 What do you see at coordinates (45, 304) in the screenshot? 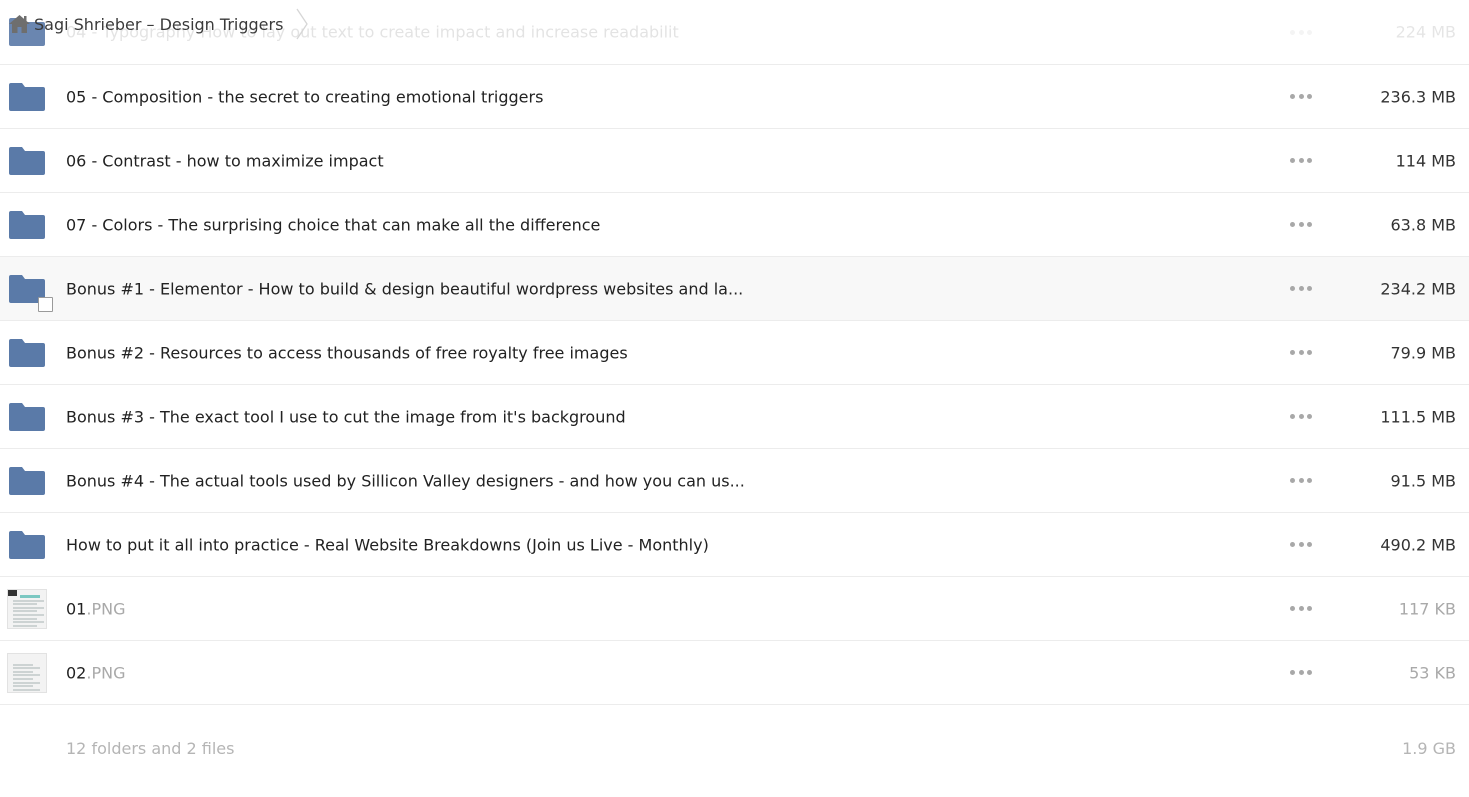
I see `select-checkbox` at bounding box center [45, 304].